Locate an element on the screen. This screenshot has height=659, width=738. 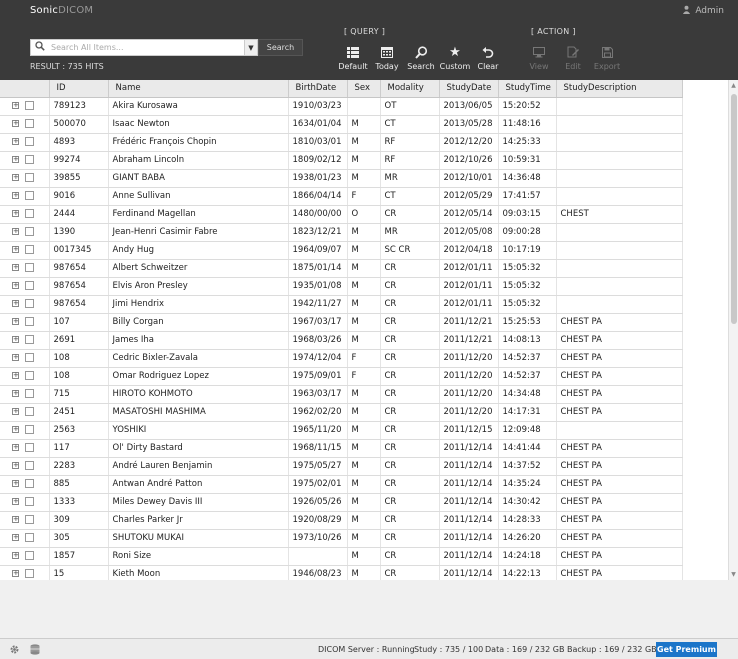
search-dropdown-button: ▼ is located at coordinates (251, 47).